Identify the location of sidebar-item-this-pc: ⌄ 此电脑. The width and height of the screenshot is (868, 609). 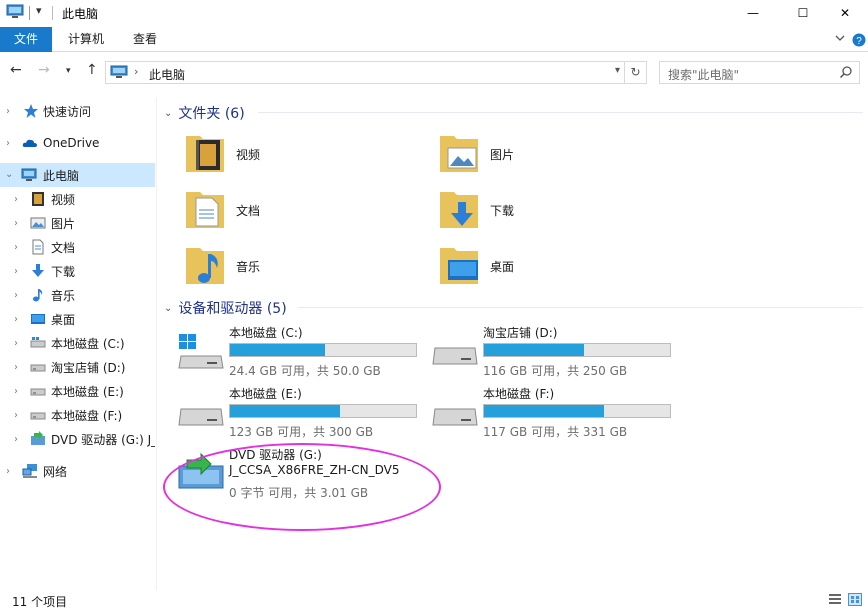
(77, 175).